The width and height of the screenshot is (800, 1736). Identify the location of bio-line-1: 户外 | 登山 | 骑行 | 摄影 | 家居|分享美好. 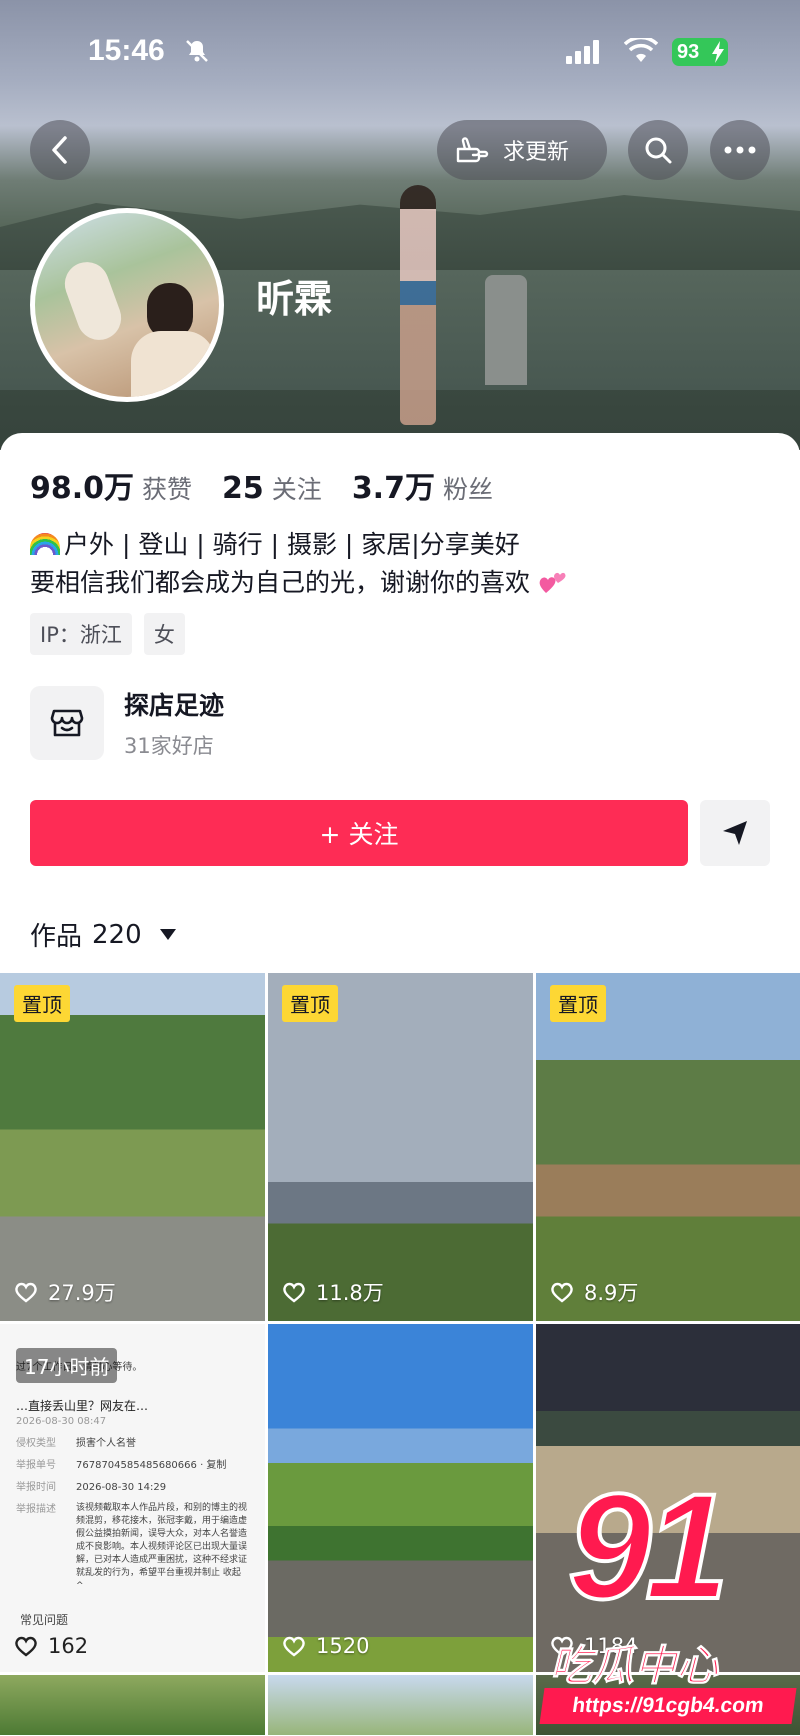
(292, 544).